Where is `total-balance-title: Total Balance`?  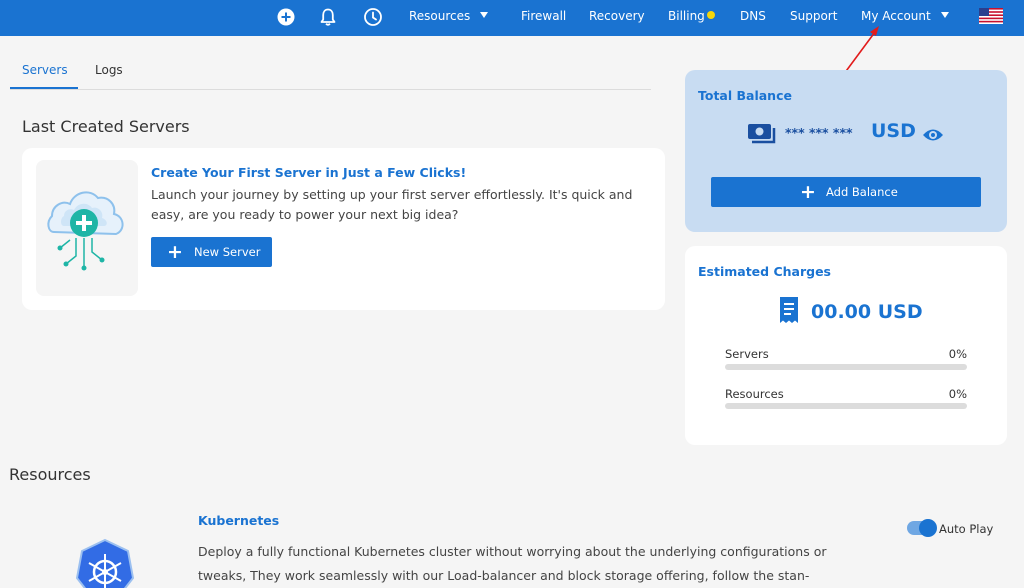 total-balance-title: Total Balance is located at coordinates (745, 95).